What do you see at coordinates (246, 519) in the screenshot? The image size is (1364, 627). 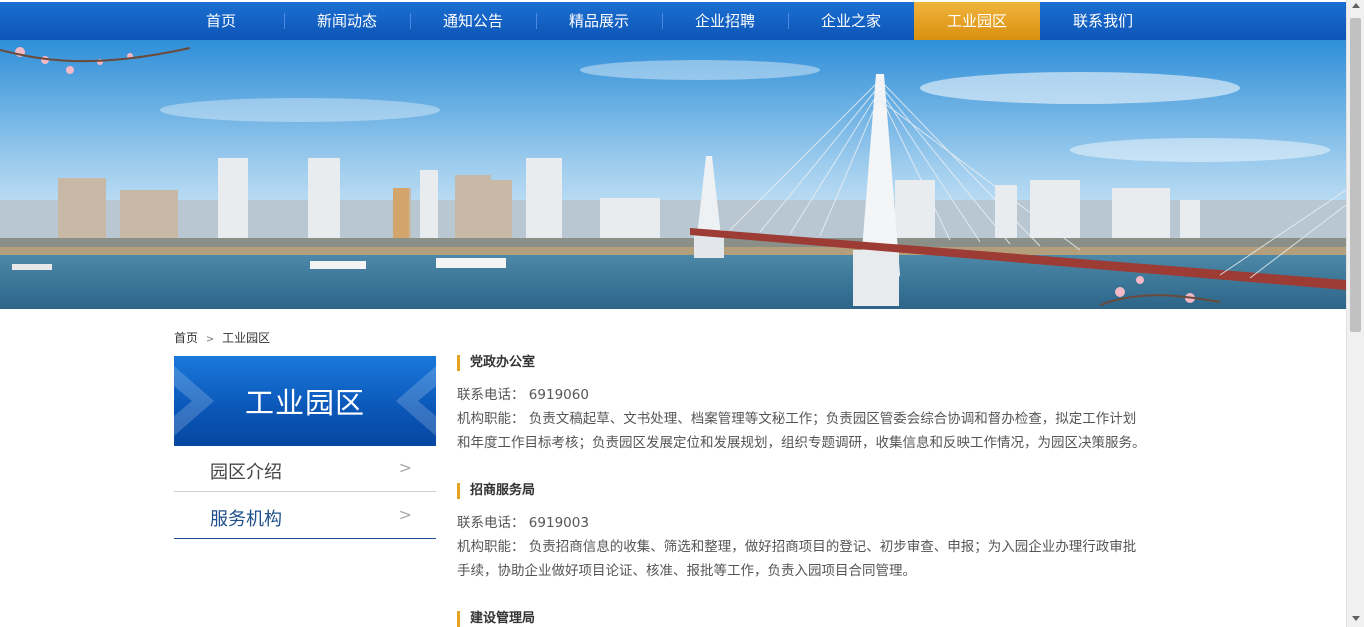 I see `sidebar-item-label: 服务机构` at bounding box center [246, 519].